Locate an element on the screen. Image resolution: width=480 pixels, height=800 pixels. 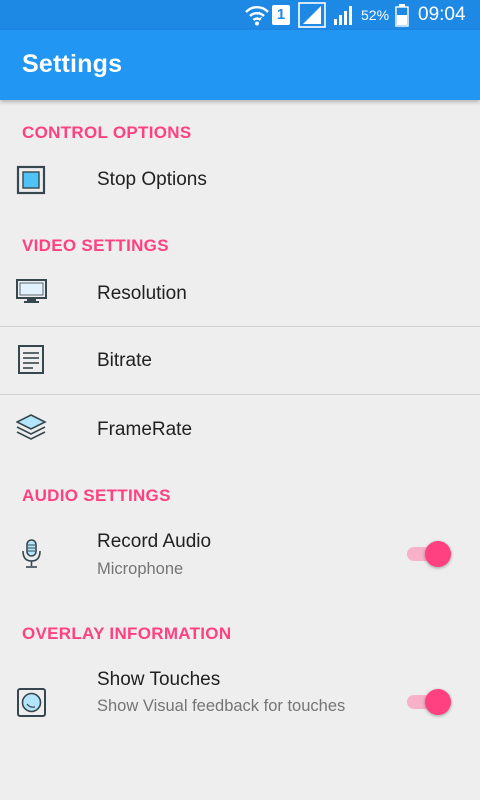
battery-percent: 52% is located at coordinates (375, 15).